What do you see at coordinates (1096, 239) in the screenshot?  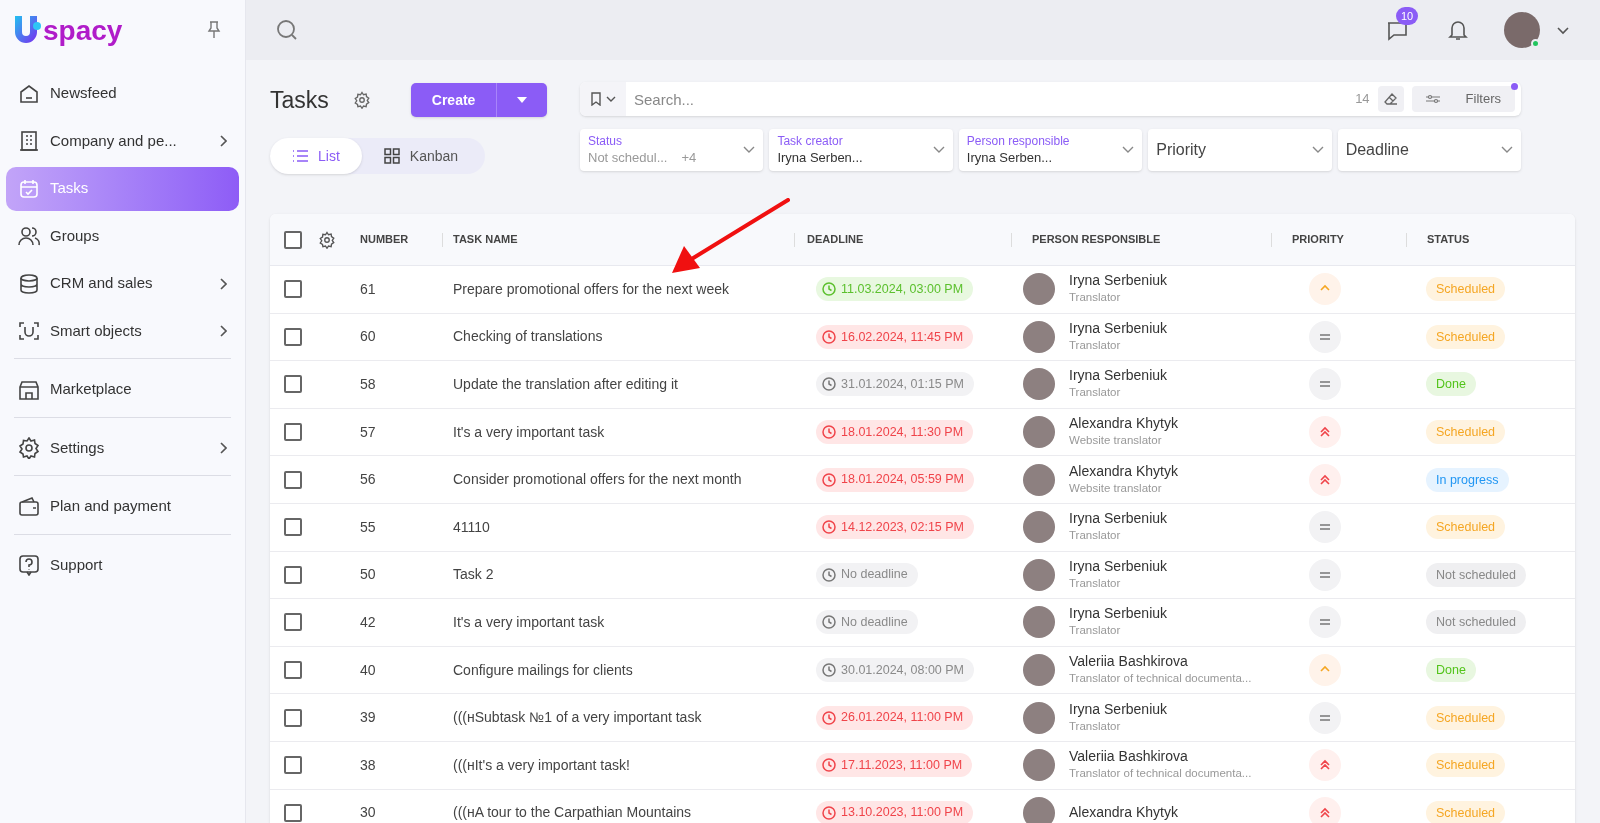 I see `column-header: PERSON RESPONSIBLE` at bounding box center [1096, 239].